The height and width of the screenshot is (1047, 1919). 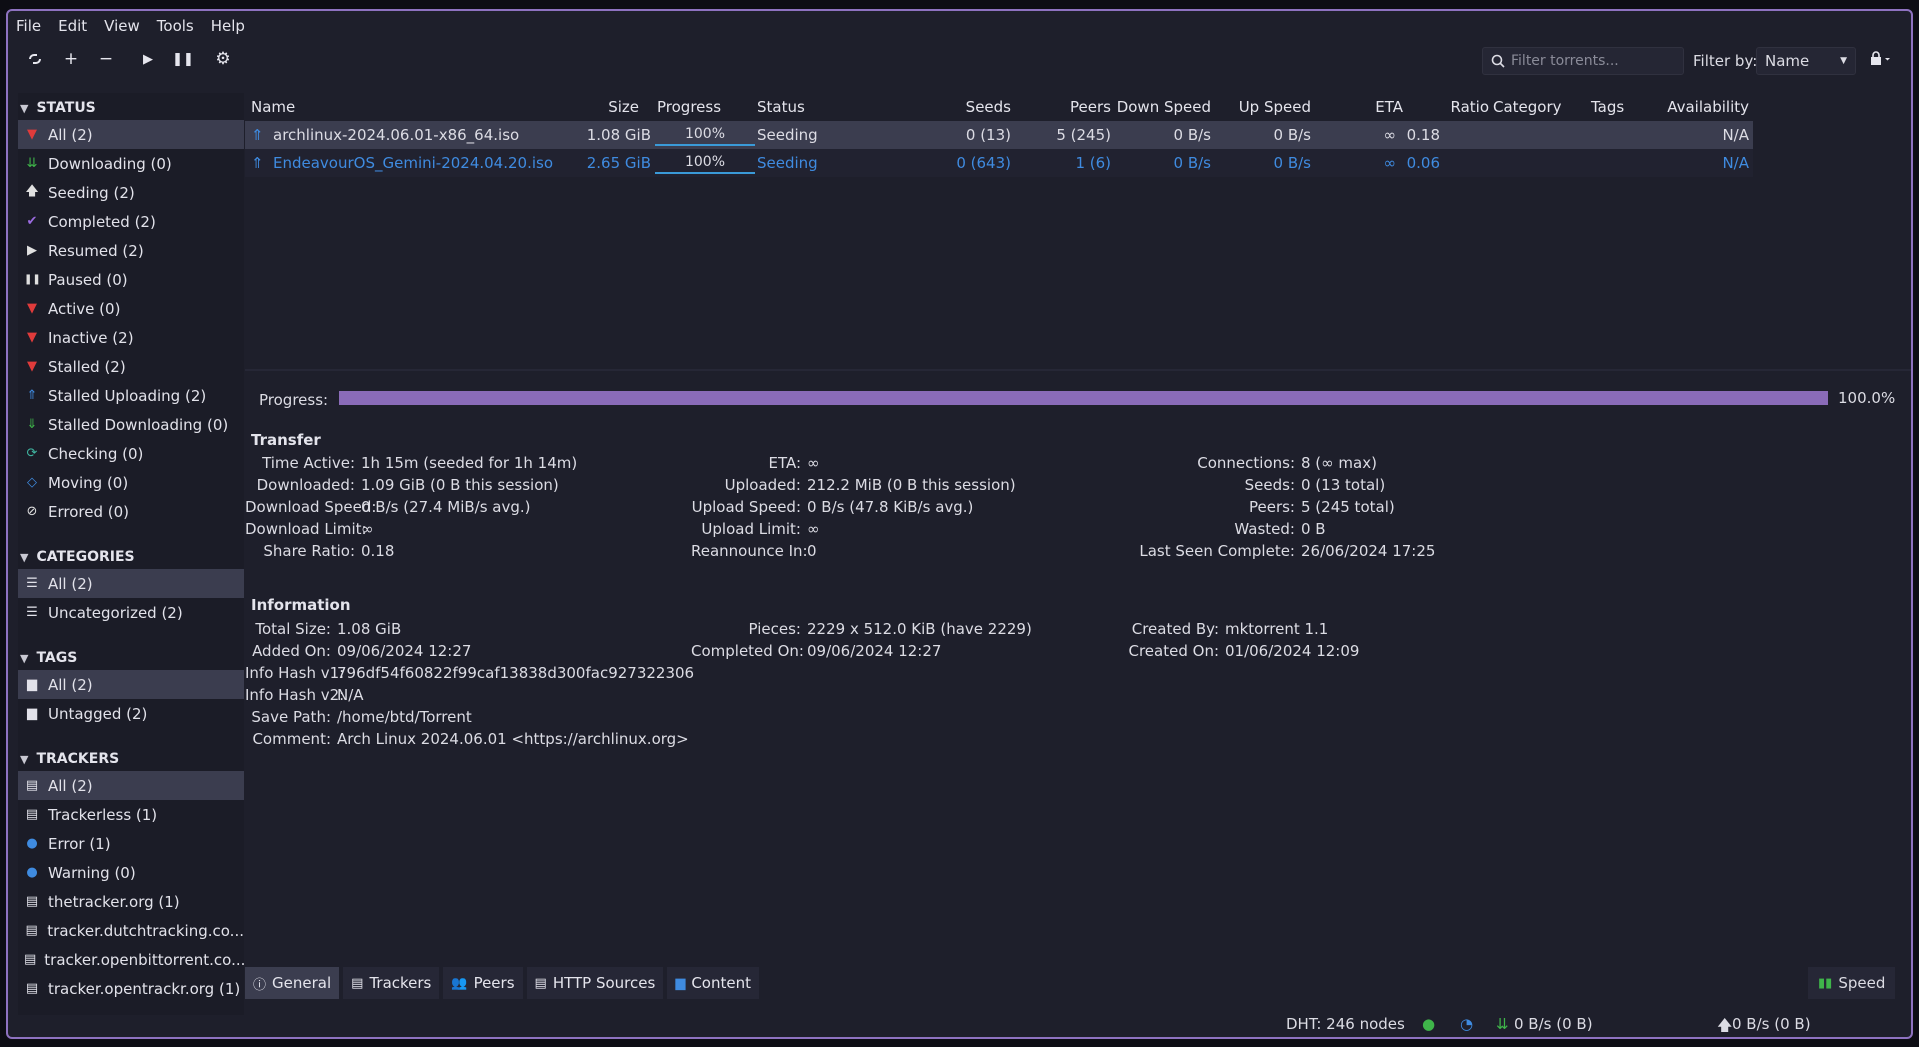 I want to click on tracker-item: ● Warning (0), so click(x=131, y=872).